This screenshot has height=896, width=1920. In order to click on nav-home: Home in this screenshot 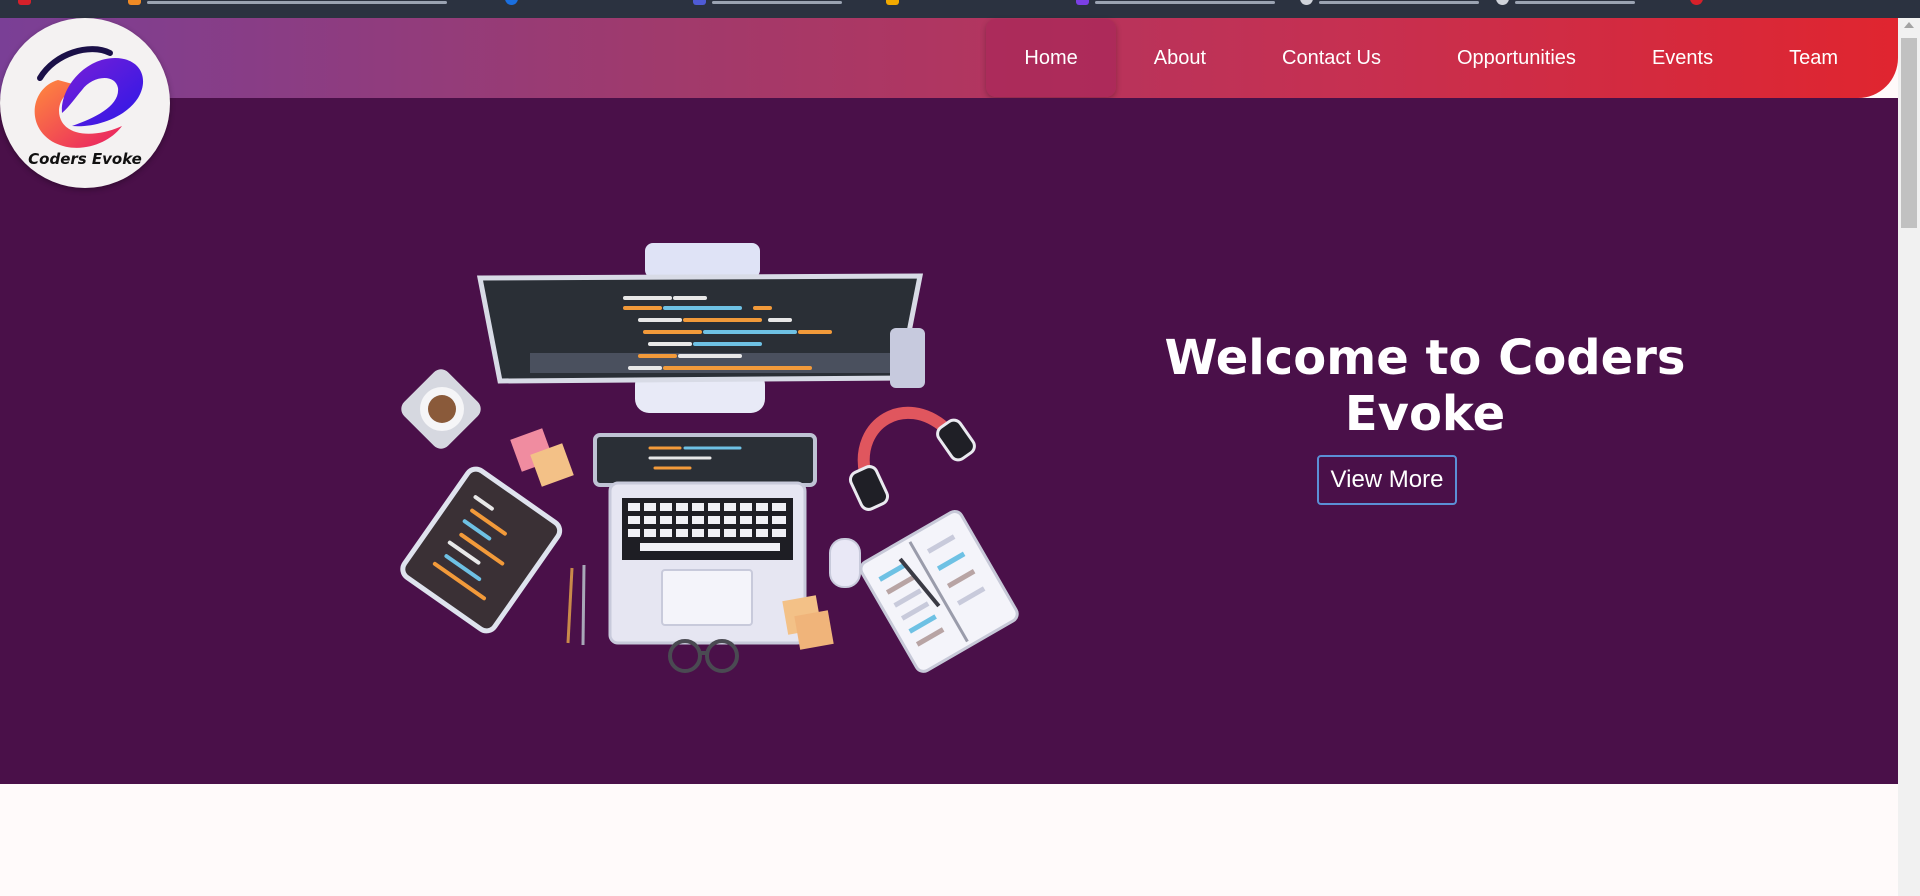, I will do `click(1051, 58)`.